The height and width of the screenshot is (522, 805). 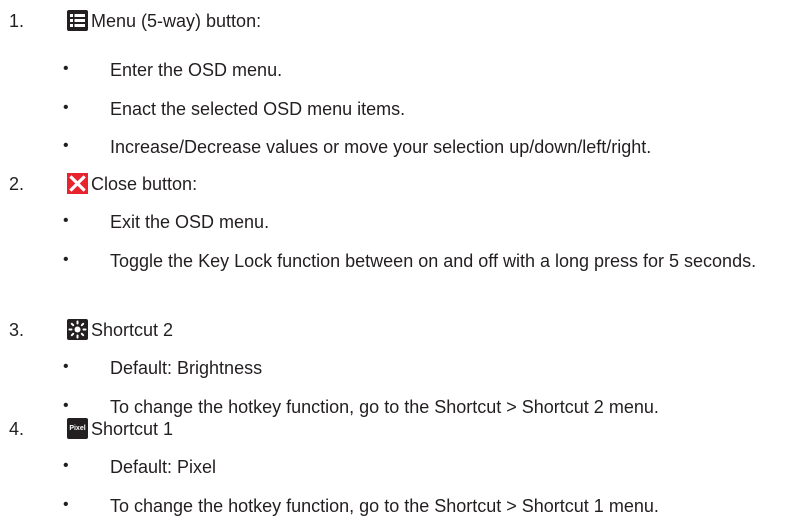 I want to click on menu-list-icon, so click(x=77, y=20).